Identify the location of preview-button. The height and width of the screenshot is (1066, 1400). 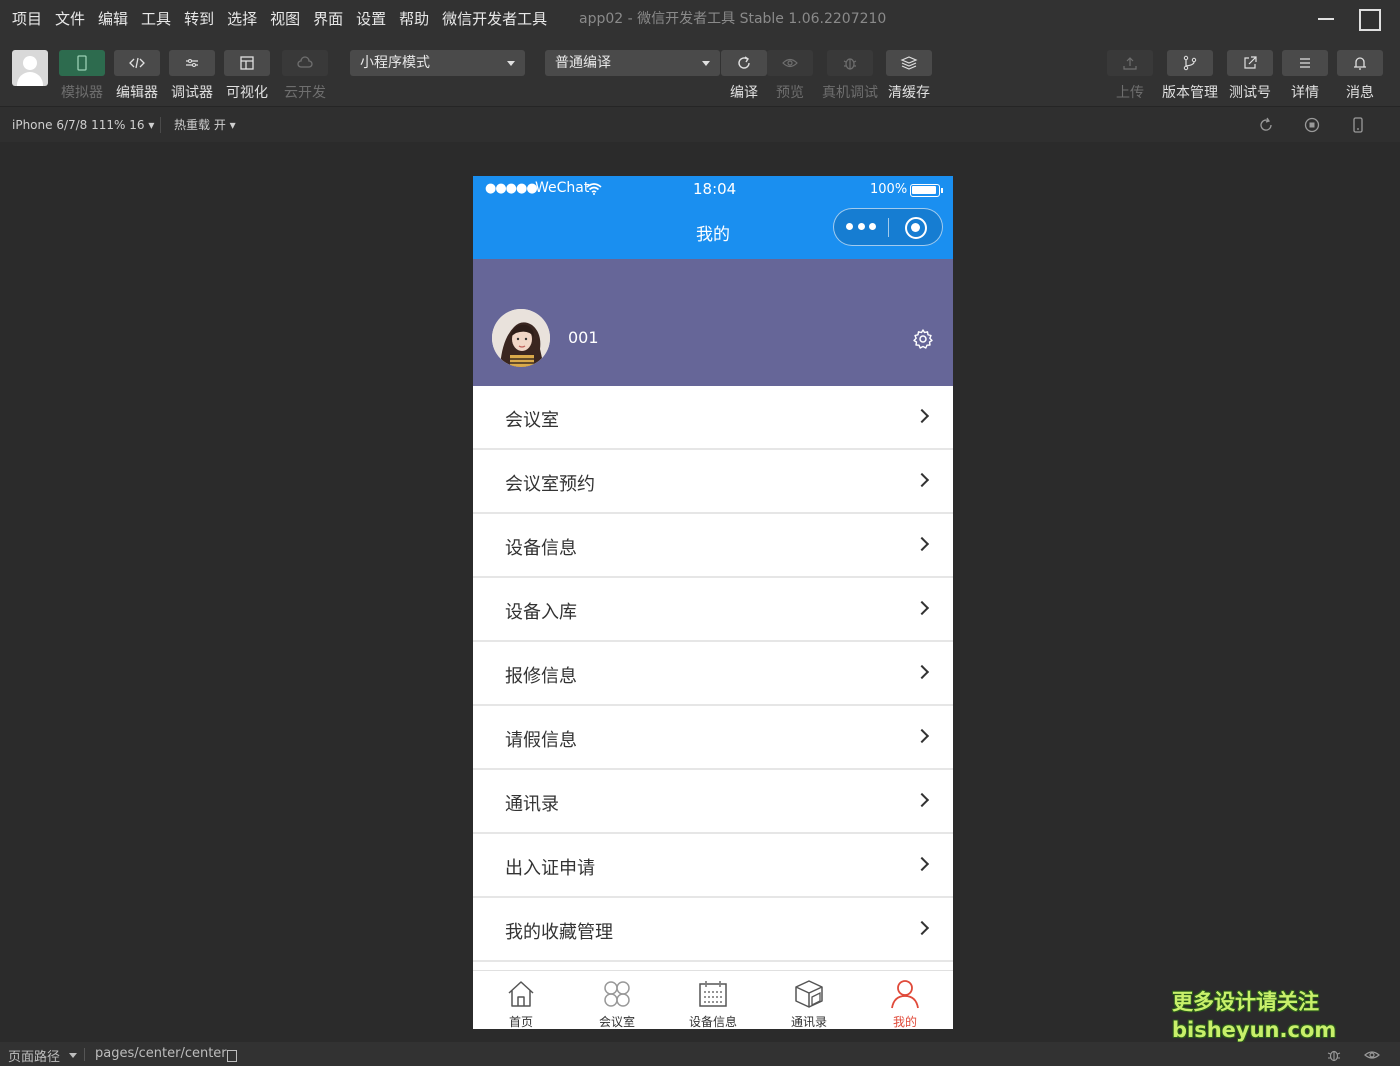
(790, 63).